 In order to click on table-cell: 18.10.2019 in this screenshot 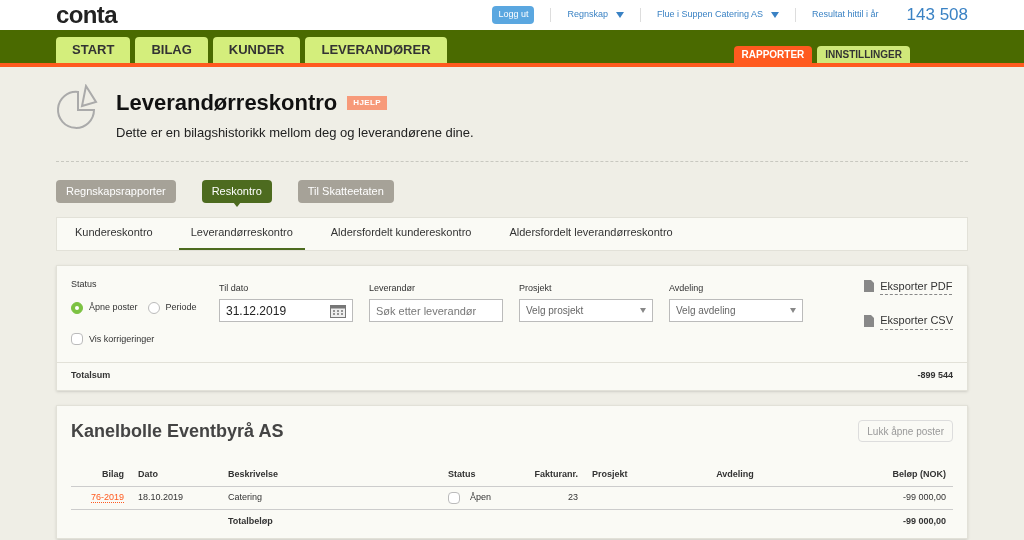, I will do `click(176, 498)`.